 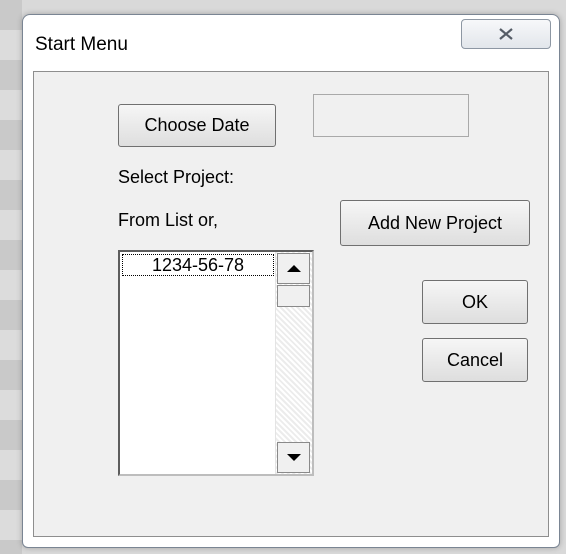 I want to click on title-bar: Start Menu, so click(x=291, y=41).